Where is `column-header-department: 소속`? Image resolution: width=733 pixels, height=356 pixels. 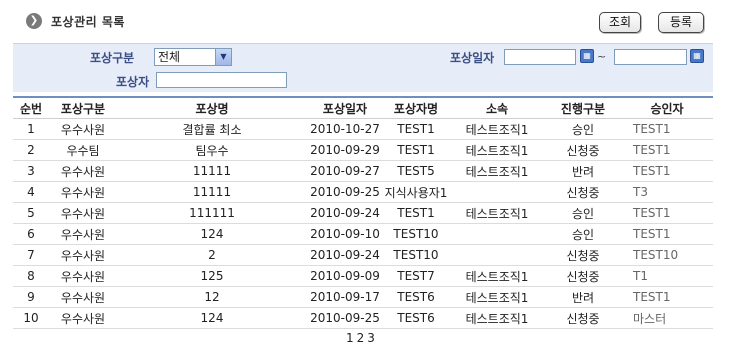 column-header-department: 소속 is located at coordinates (497, 108).